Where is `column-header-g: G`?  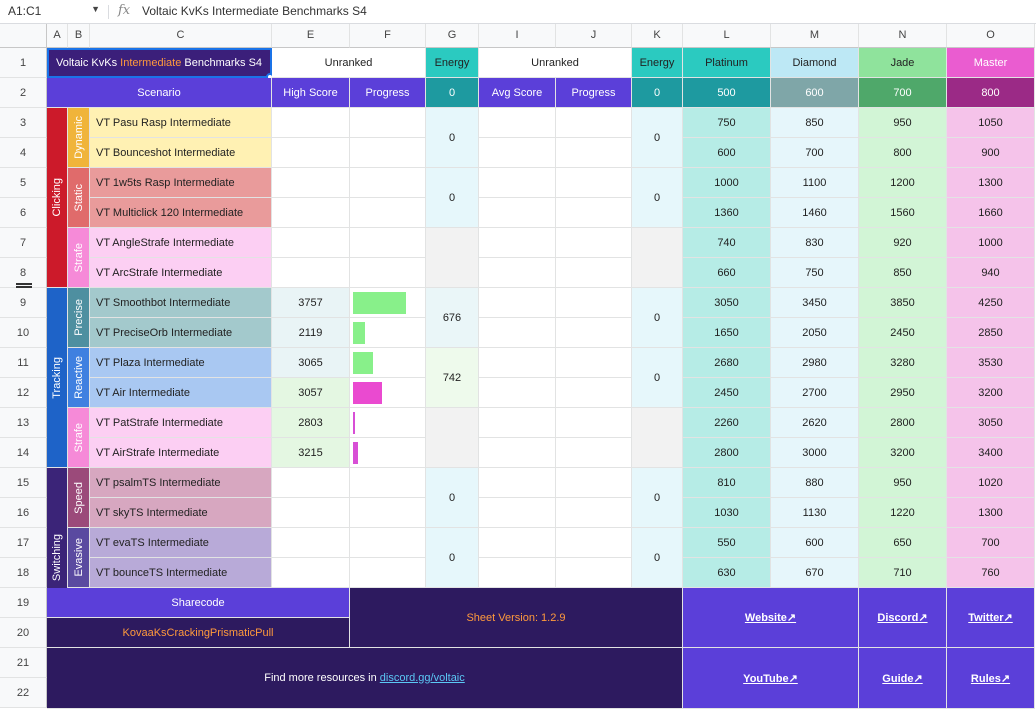
column-header-g: G is located at coordinates (452, 36).